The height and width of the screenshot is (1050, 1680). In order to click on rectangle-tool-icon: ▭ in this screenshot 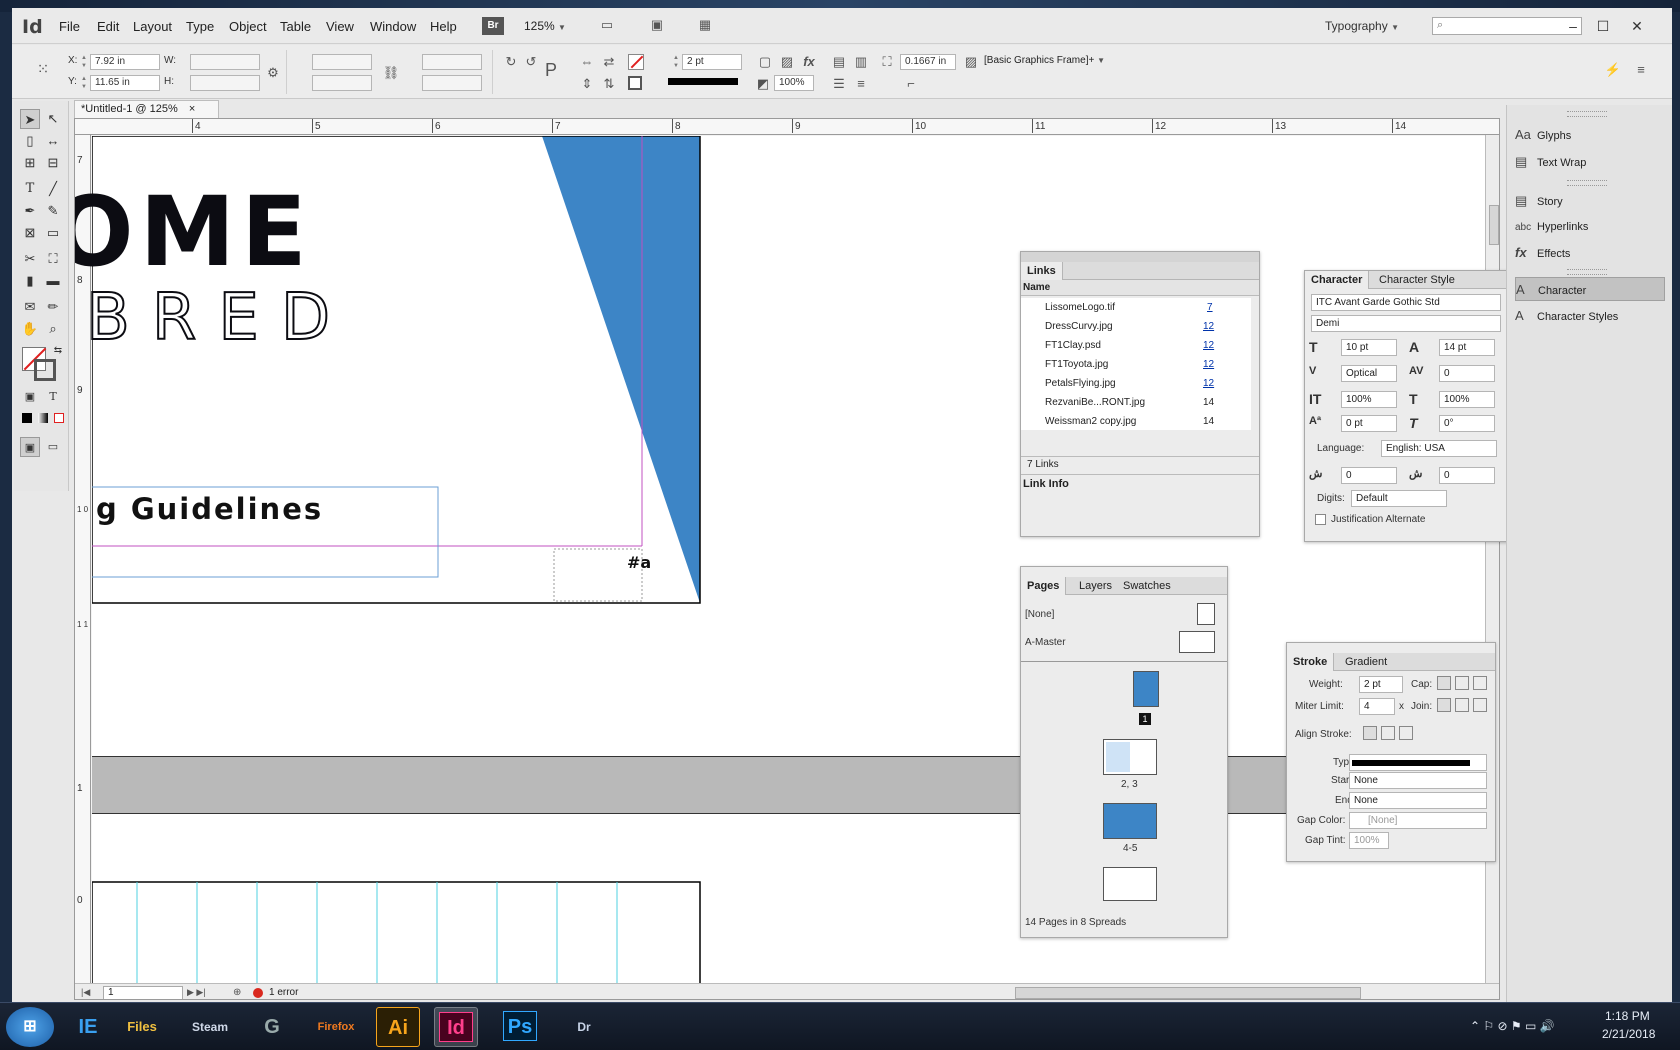, I will do `click(53, 233)`.